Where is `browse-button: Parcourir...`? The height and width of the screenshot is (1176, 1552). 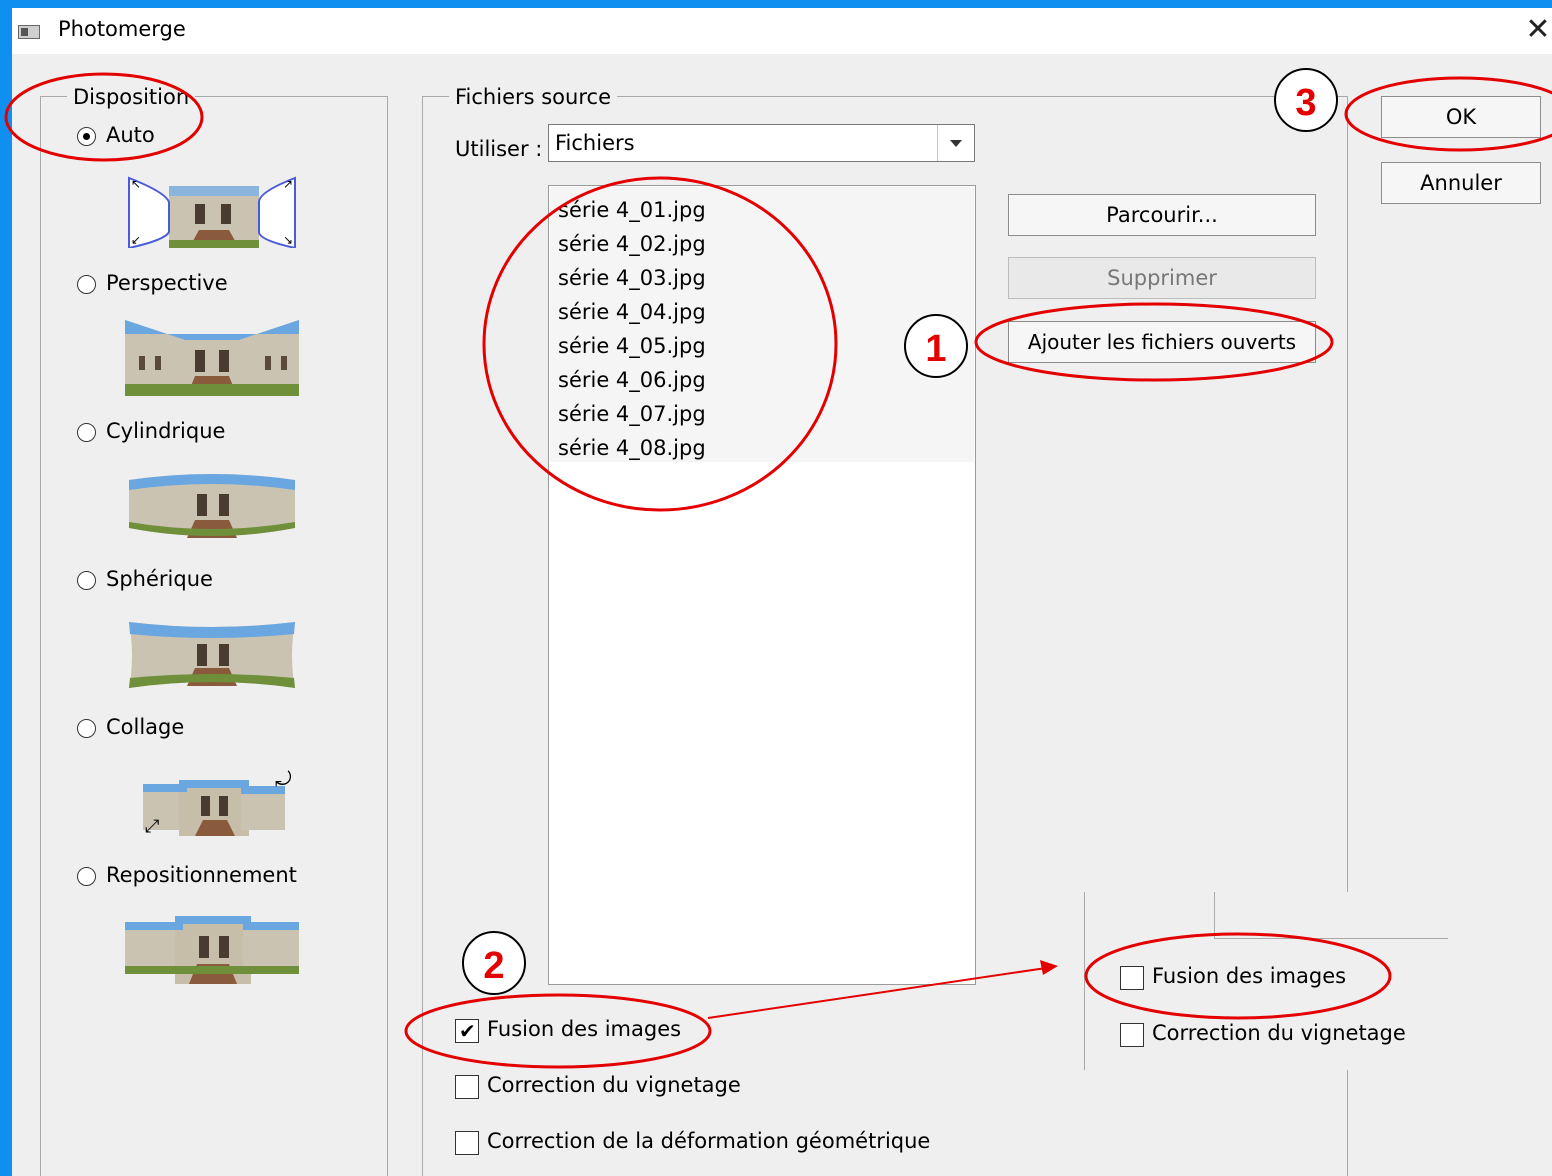
browse-button: Parcourir... is located at coordinates (1162, 215).